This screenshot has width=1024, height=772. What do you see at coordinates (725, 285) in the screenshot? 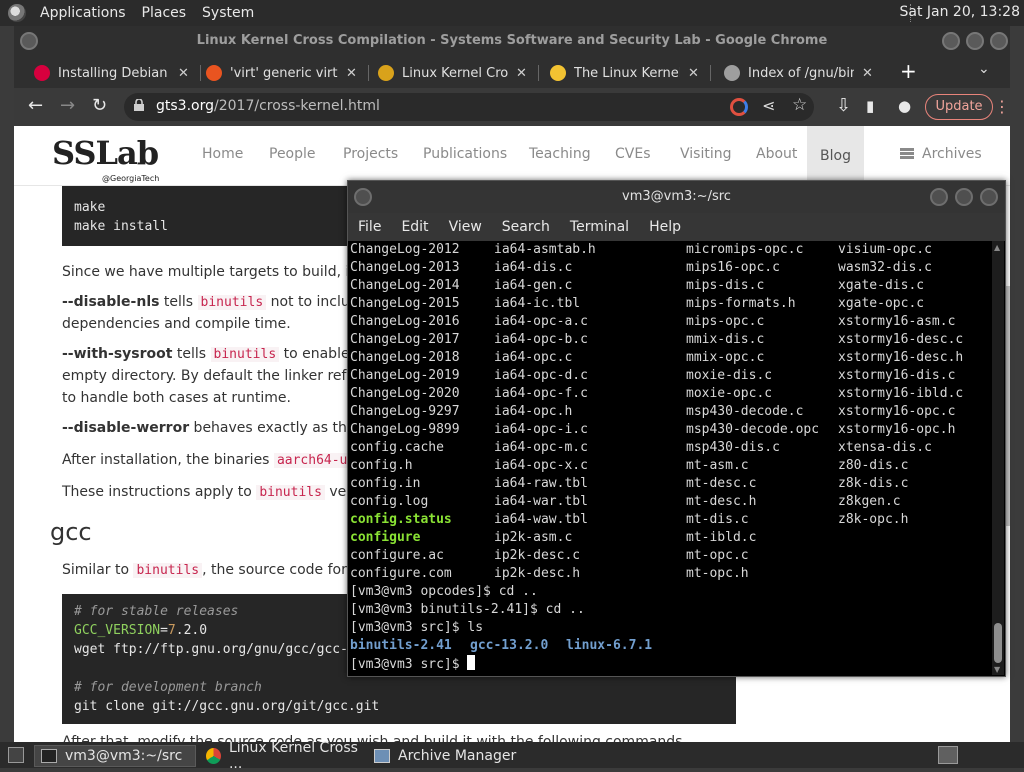
I see `file-entry: mips-dis.c` at bounding box center [725, 285].